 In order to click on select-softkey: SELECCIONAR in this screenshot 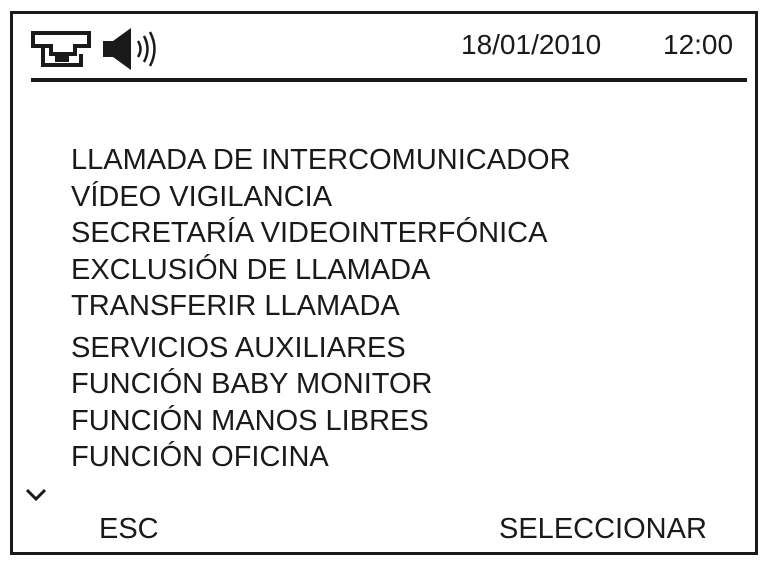, I will do `click(603, 534)`.